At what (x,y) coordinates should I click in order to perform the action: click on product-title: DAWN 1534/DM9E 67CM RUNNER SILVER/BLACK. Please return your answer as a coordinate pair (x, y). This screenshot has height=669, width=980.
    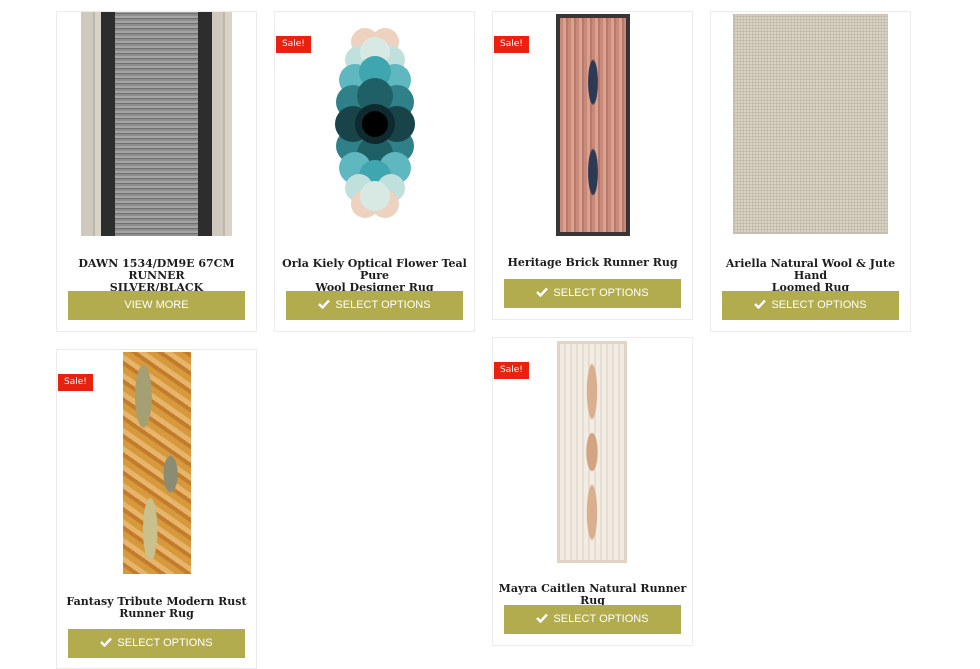
    Looking at the image, I should click on (156, 276).